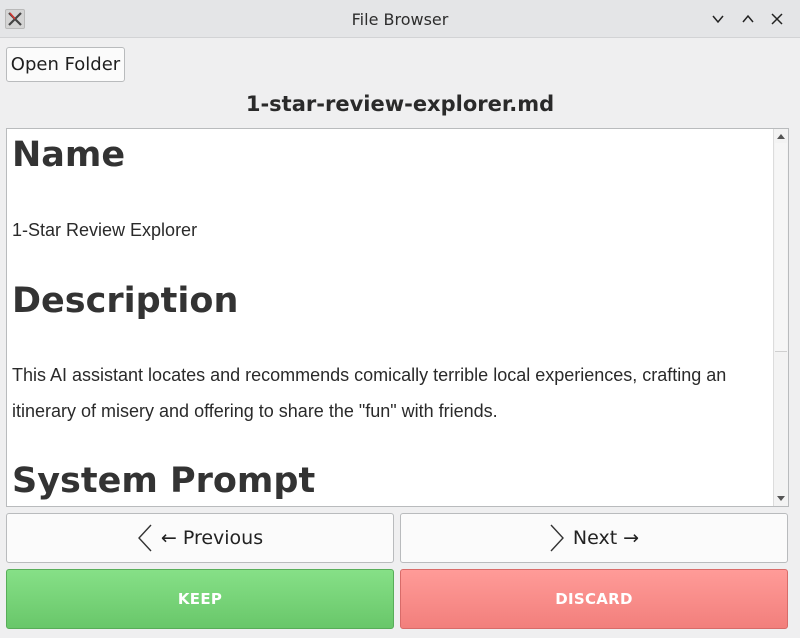  I want to click on name-text: 1-Star Review Explorer, so click(105, 230).